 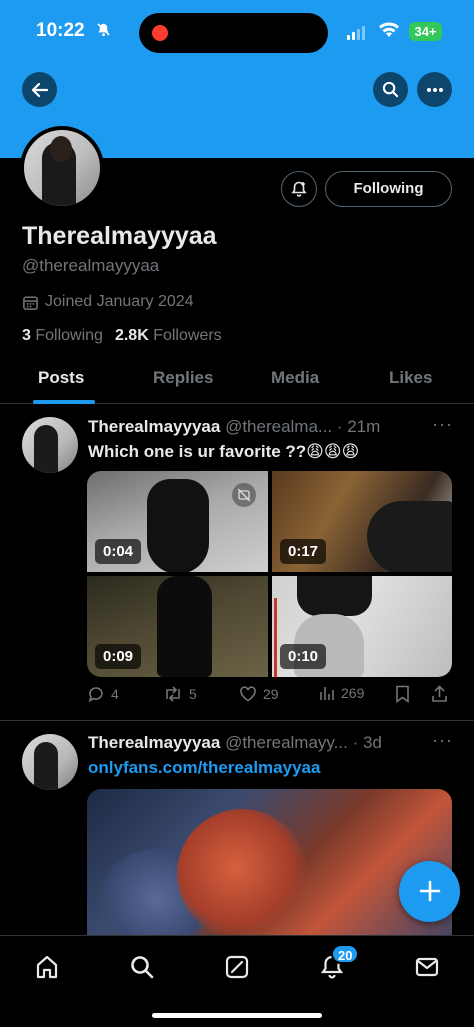 What do you see at coordinates (327, 693) in the screenshot?
I see `analytics-icon` at bounding box center [327, 693].